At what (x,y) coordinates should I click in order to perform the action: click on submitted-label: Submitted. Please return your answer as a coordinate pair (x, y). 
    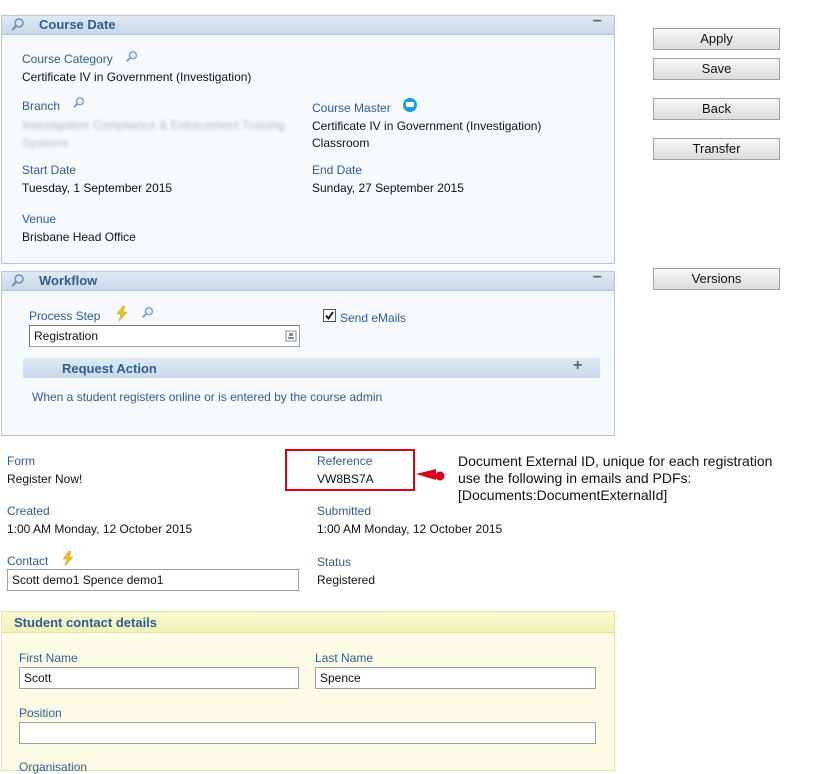
    Looking at the image, I should click on (344, 511).